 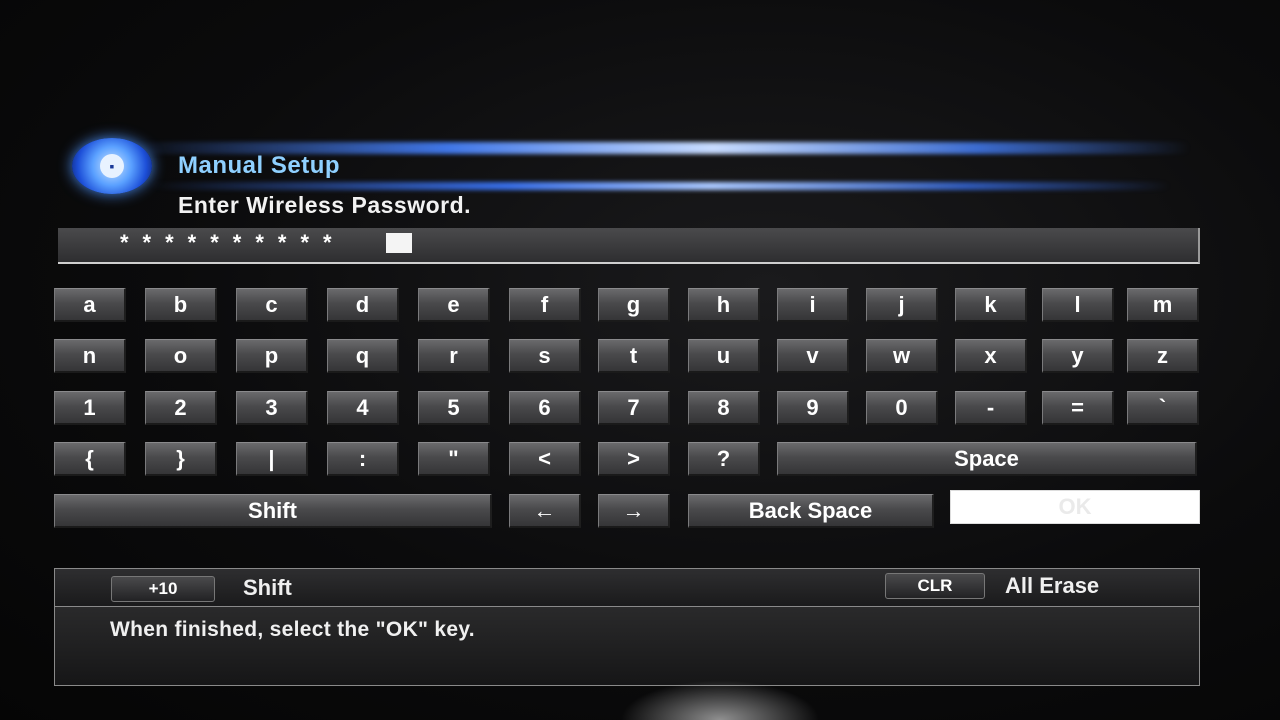 What do you see at coordinates (163, 589) in the screenshot?
I see `plus10-button-chip: +10` at bounding box center [163, 589].